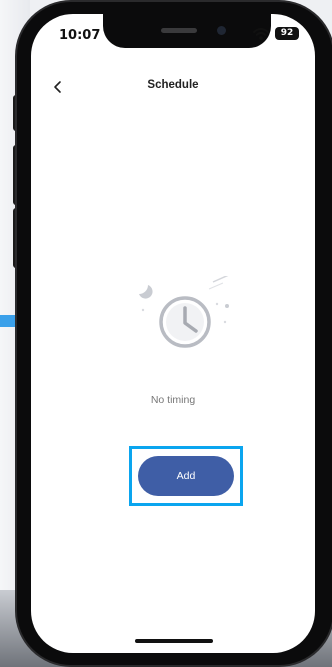  What do you see at coordinates (173, 85) in the screenshot?
I see `page-title: Schedule` at bounding box center [173, 85].